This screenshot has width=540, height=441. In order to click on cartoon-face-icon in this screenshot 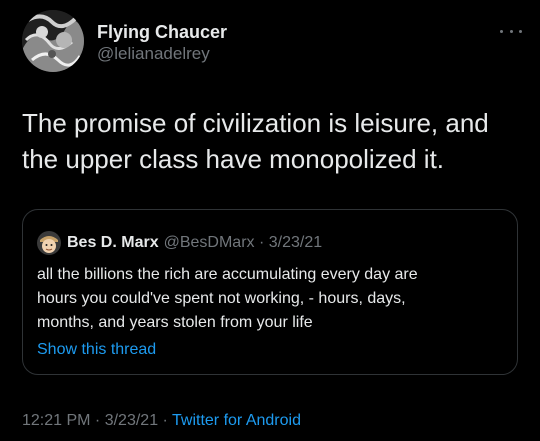, I will do `click(49, 243)`.